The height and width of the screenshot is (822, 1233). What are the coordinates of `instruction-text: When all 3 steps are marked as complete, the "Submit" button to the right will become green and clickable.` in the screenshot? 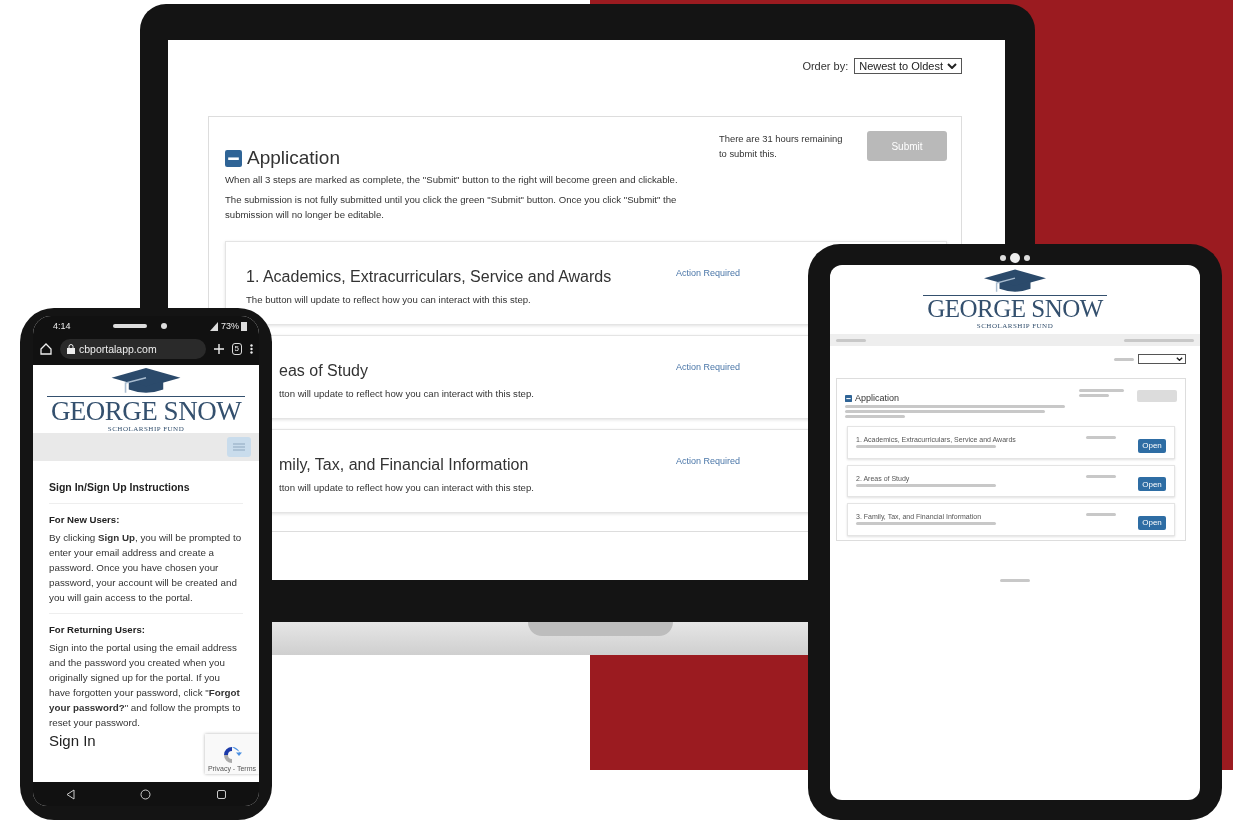 It's located at (452, 180).